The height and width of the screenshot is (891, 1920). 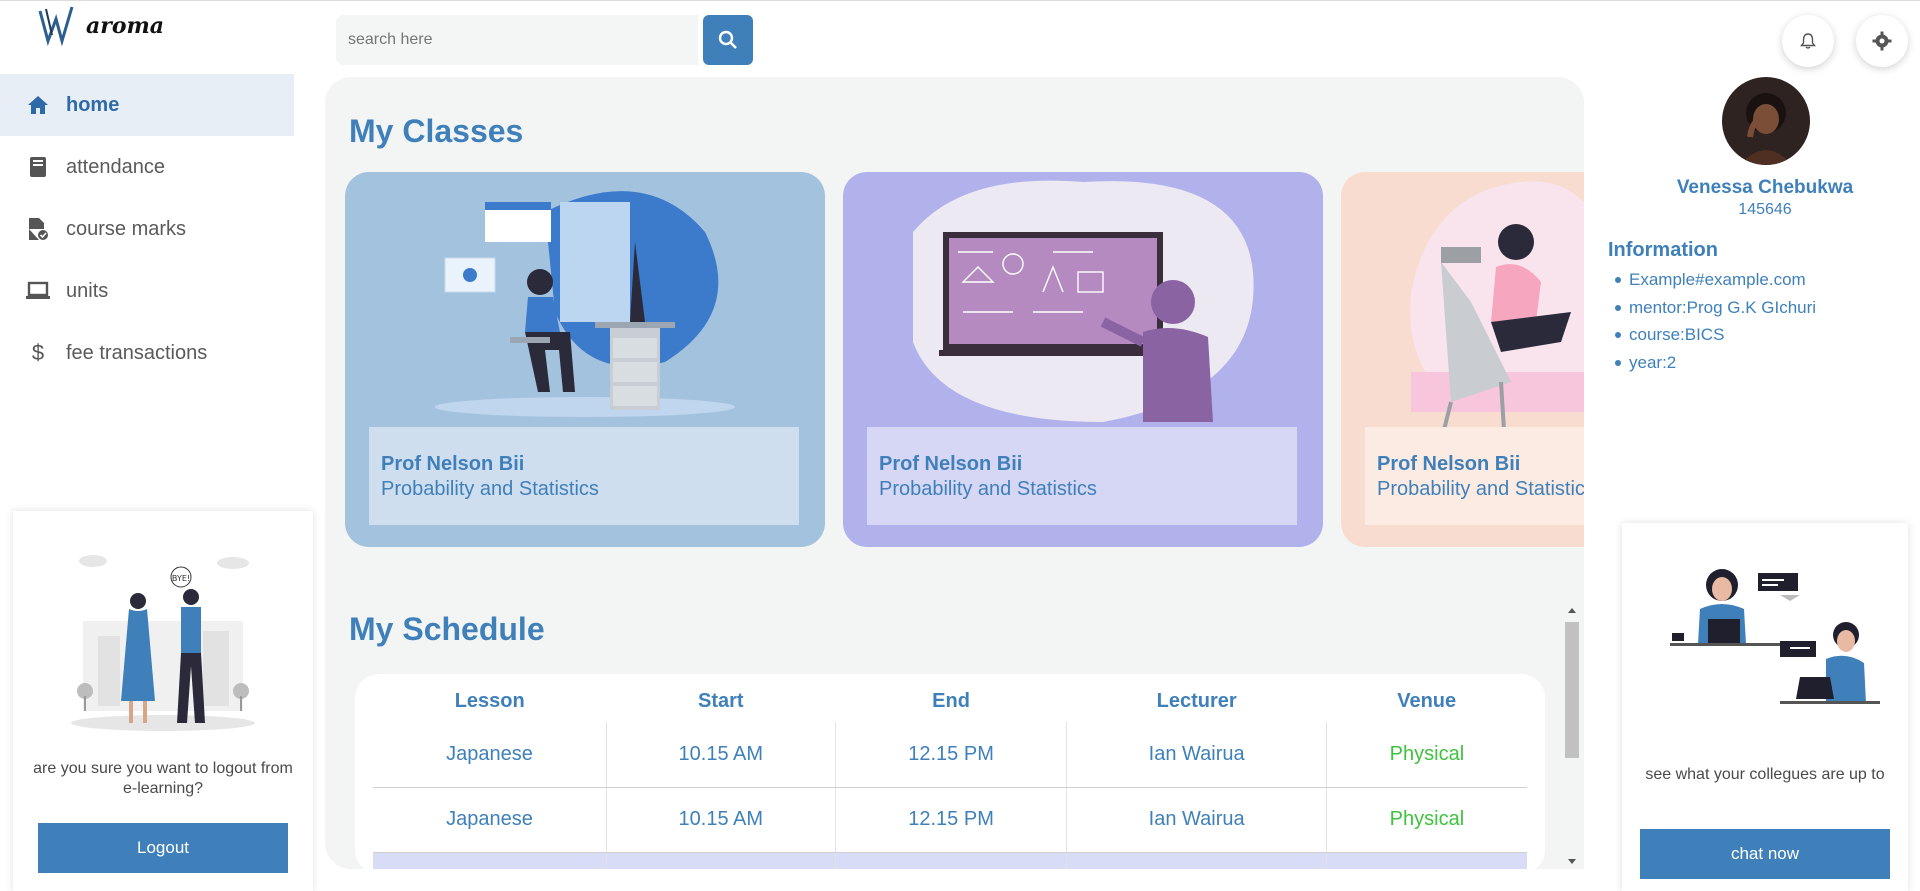 What do you see at coordinates (1427, 700) in the screenshot?
I see `column-header-venue: Venue` at bounding box center [1427, 700].